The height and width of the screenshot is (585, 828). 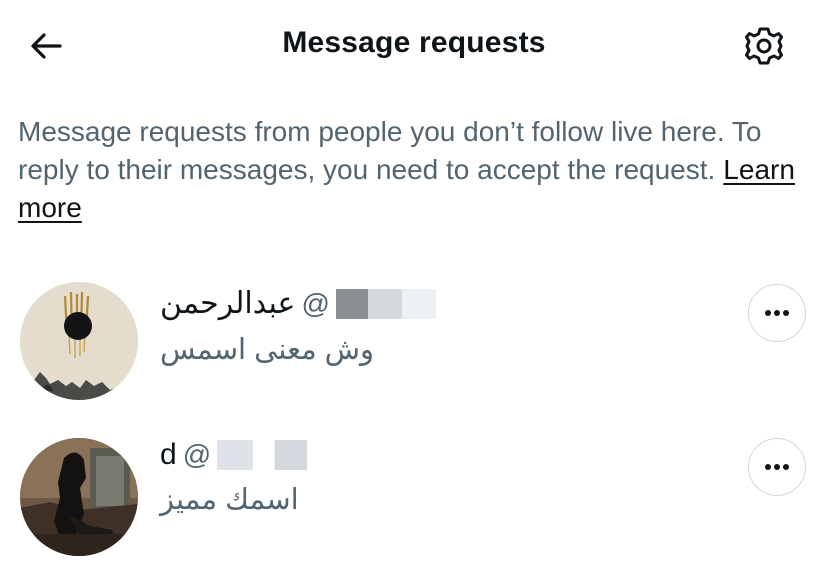 What do you see at coordinates (228, 303) in the screenshot?
I see `sender-display-name: عبدالرحمن` at bounding box center [228, 303].